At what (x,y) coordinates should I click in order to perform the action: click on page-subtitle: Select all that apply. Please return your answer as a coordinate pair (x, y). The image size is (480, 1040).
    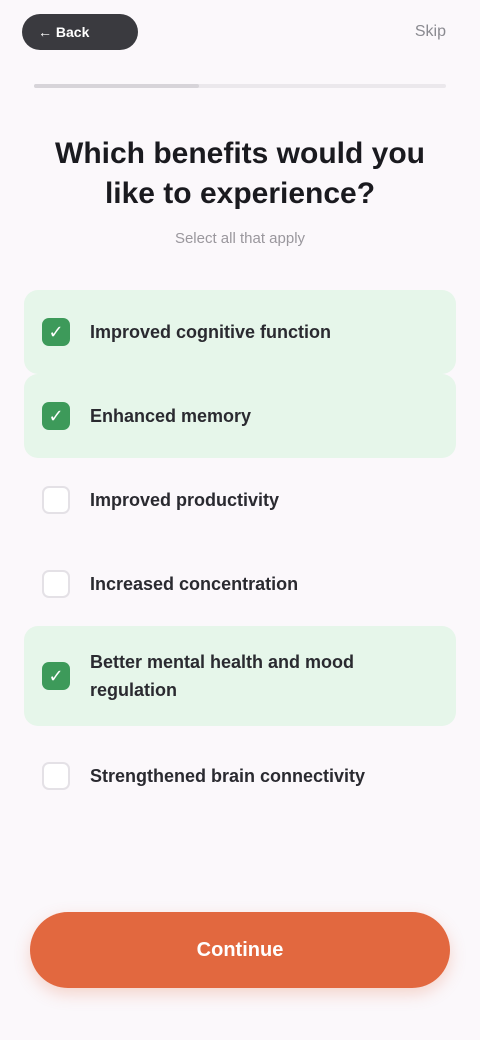
    Looking at the image, I should click on (240, 238).